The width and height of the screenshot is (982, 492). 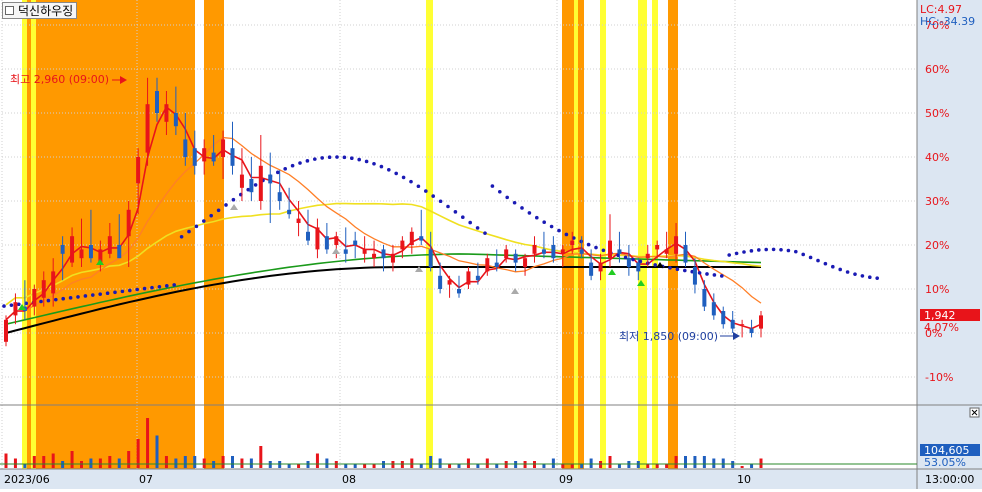 What do you see at coordinates (40, 10) in the screenshot?
I see `stock-name-box: 덕신하우징` at bounding box center [40, 10].